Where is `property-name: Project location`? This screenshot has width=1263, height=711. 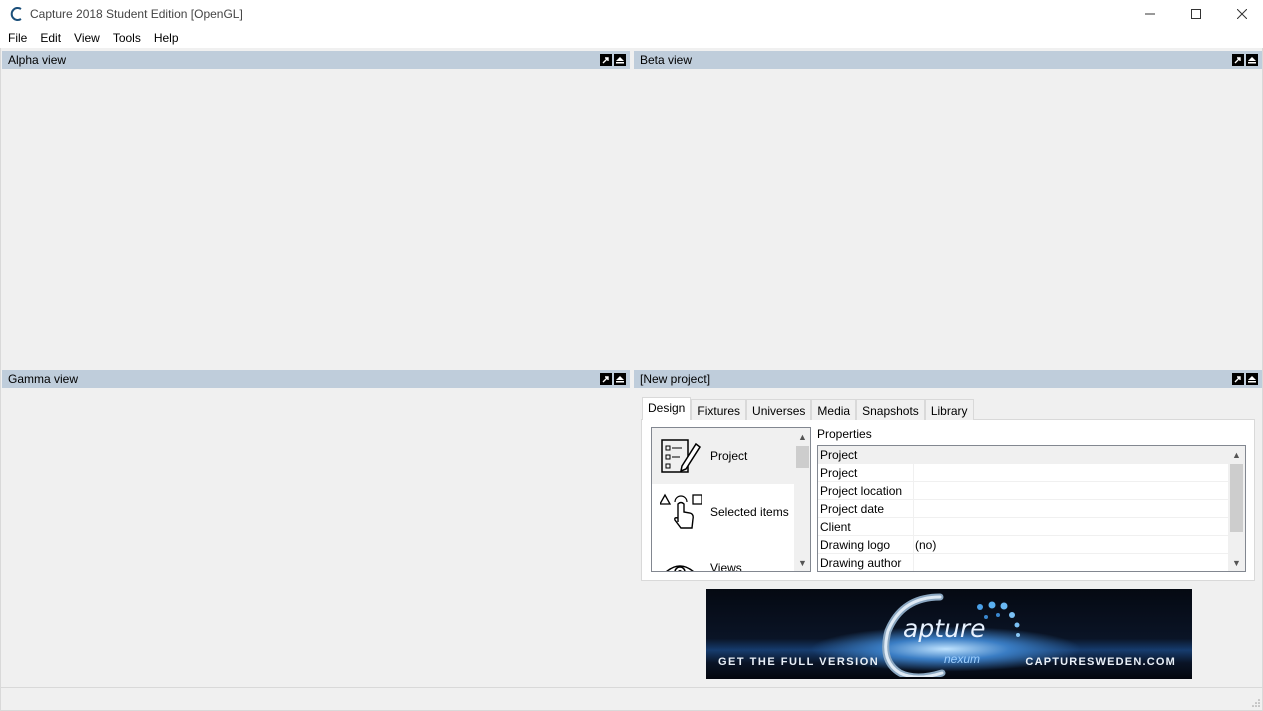 property-name: Project location is located at coordinates (861, 491).